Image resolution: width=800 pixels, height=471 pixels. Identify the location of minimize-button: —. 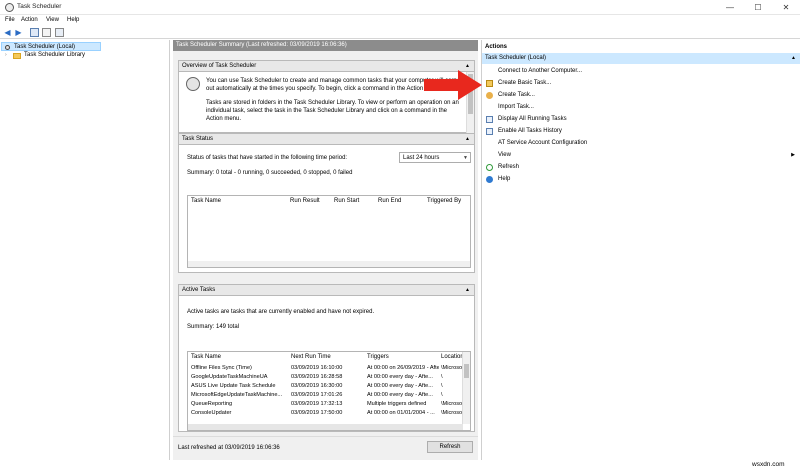
(730, 7).